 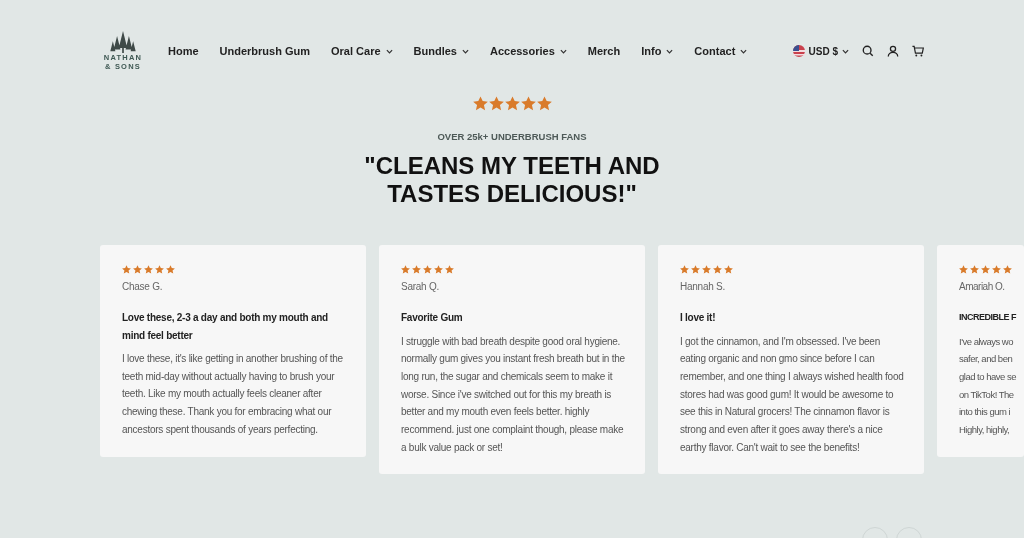 What do you see at coordinates (820, 51) in the screenshot?
I see `currency-selector: USD $` at bounding box center [820, 51].